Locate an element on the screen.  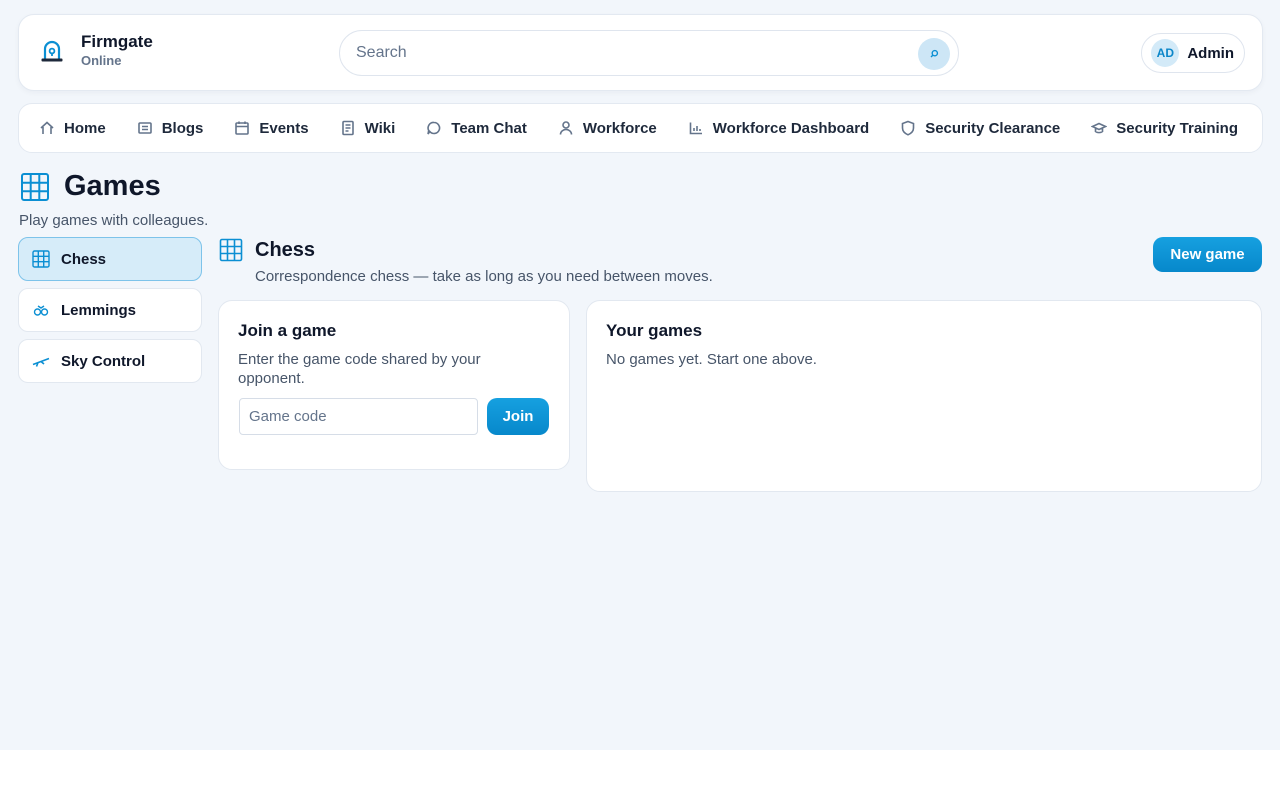
nav-item-label: Wiki is located at coordinates (380, 128).